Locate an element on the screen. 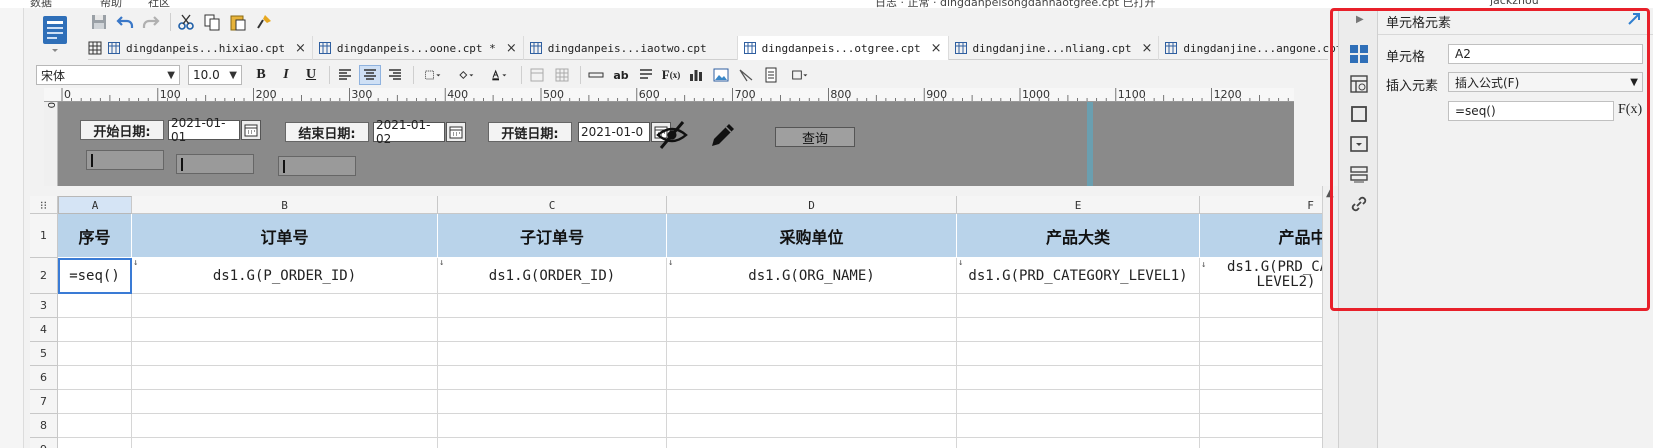 The height and width of the screenshot is (448, 1653). cell-e8 is located at coordinates (1078, 426).